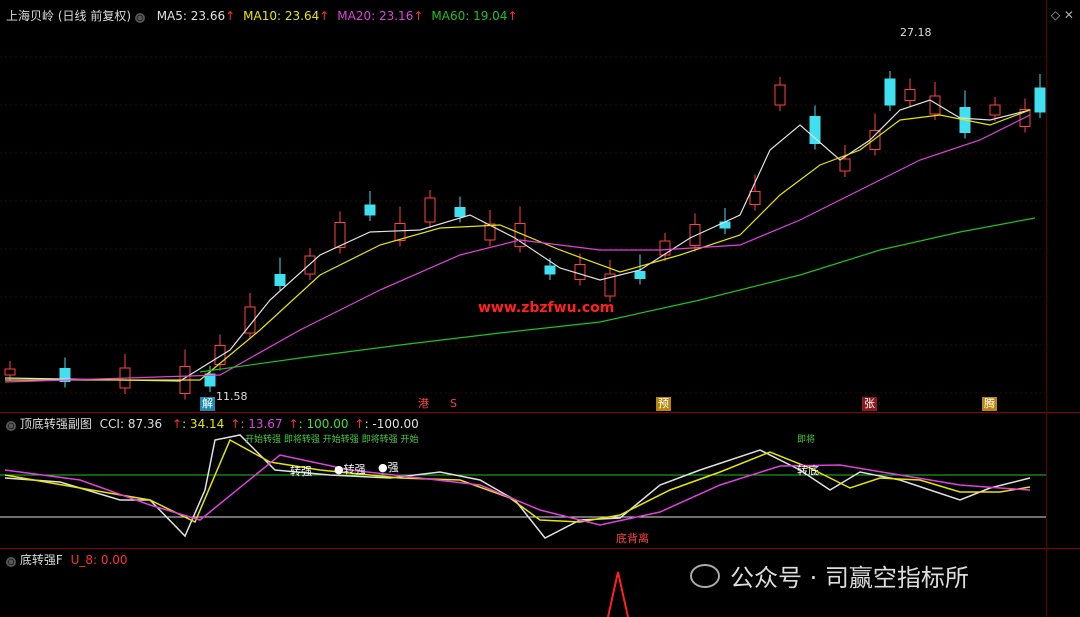 This screenshot has height=617, width=1080. Describe the element at coordinates (198, 424) in the screenshot. I see `cci-legend-item: ↑: 34.14` at that location.